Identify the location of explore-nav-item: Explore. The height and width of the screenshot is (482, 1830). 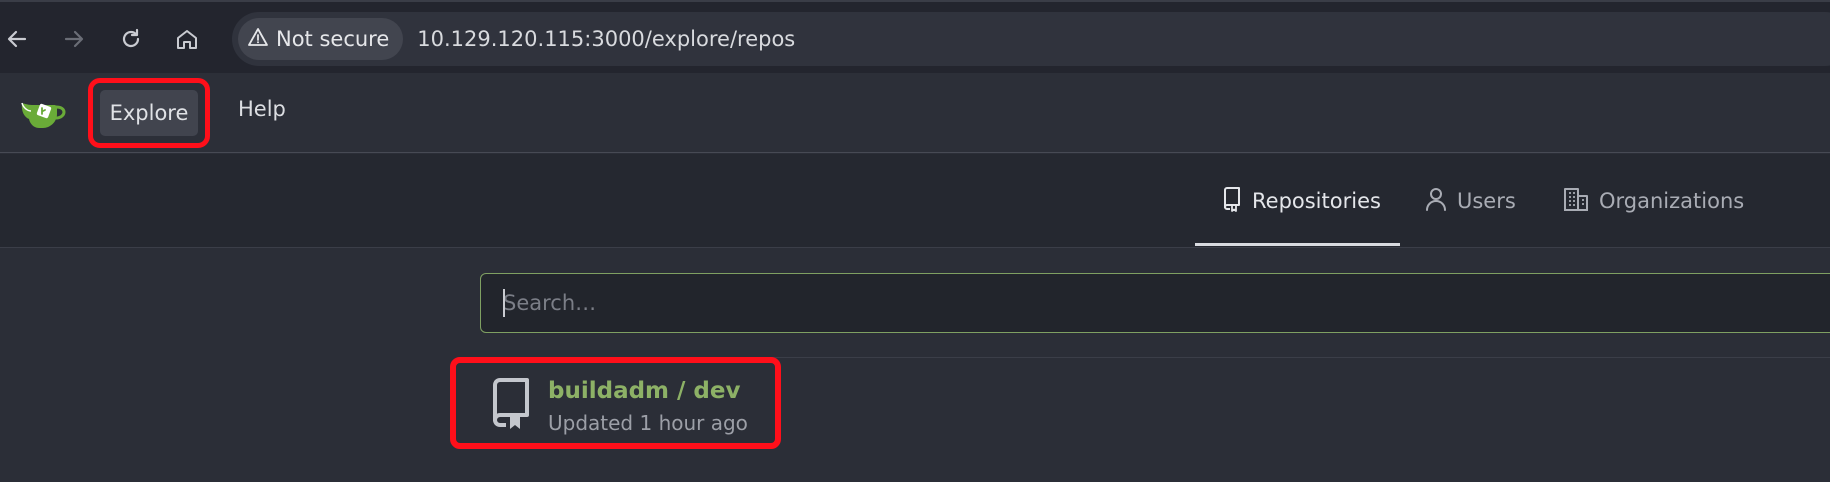
(149, 113).